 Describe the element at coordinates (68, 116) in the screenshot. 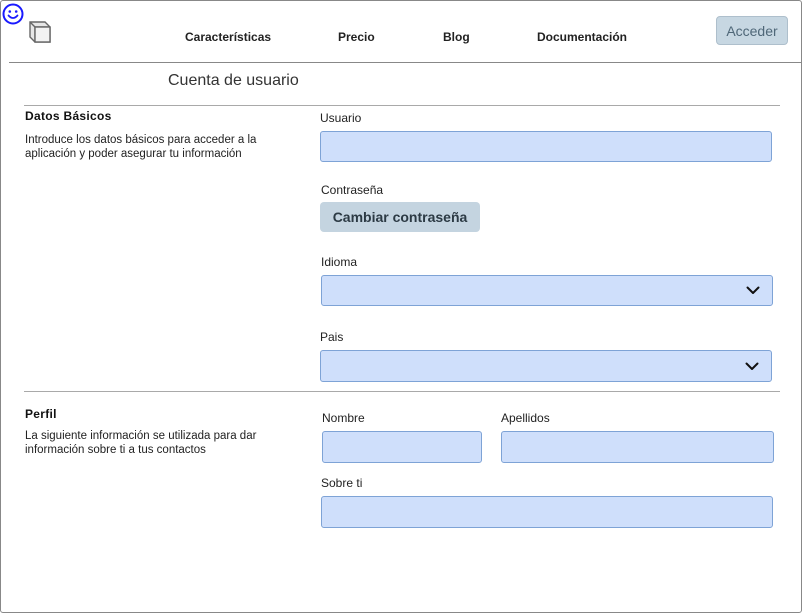

I see `basic-section-title: Datos Básicos` at that location.